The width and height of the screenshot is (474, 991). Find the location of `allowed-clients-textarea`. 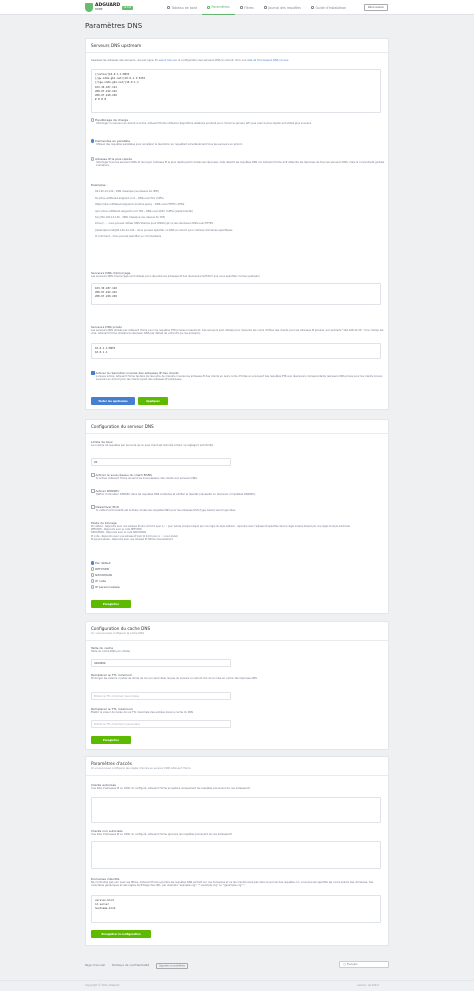

allowed-clients-textarea is located at coordinates (236, 810).